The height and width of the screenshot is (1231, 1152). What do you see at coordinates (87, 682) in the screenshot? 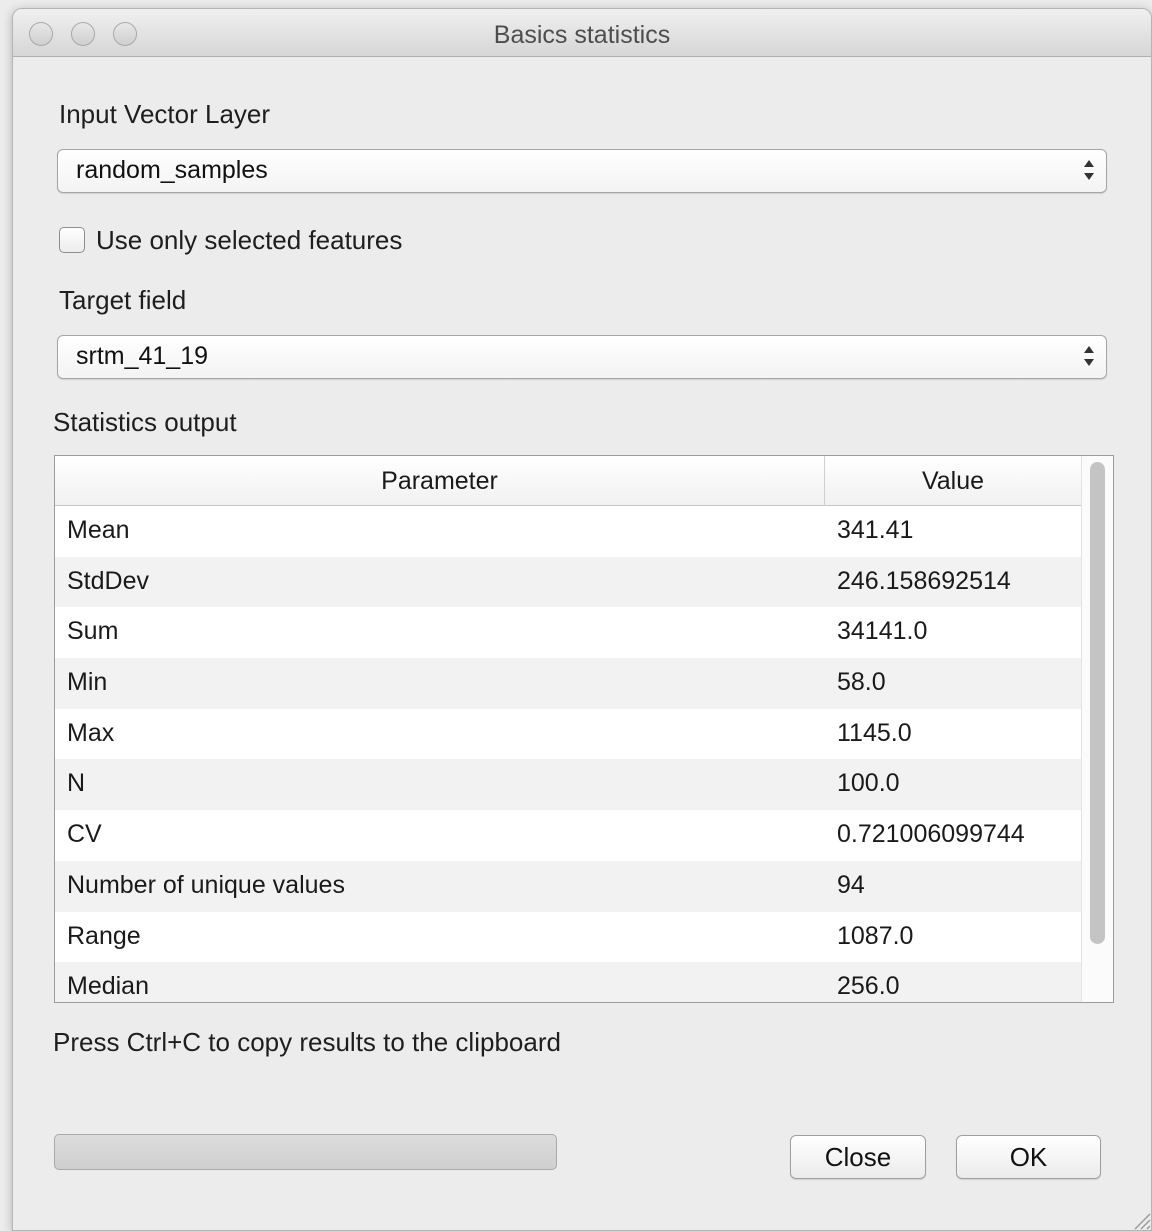
I see `parameter-cell: Min` at bounding box center [87, 682].